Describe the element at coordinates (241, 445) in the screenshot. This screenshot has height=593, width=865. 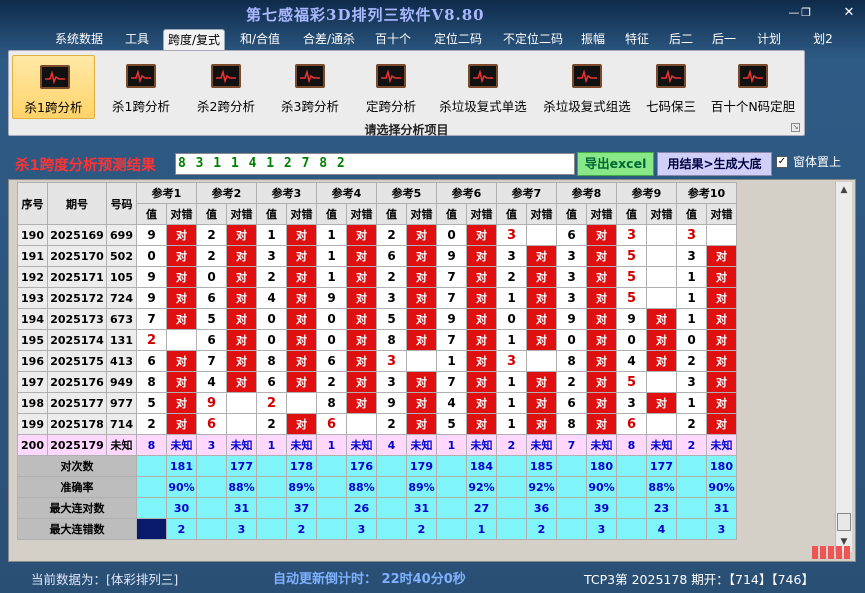
I see `cell-hit: 未知` at that location.